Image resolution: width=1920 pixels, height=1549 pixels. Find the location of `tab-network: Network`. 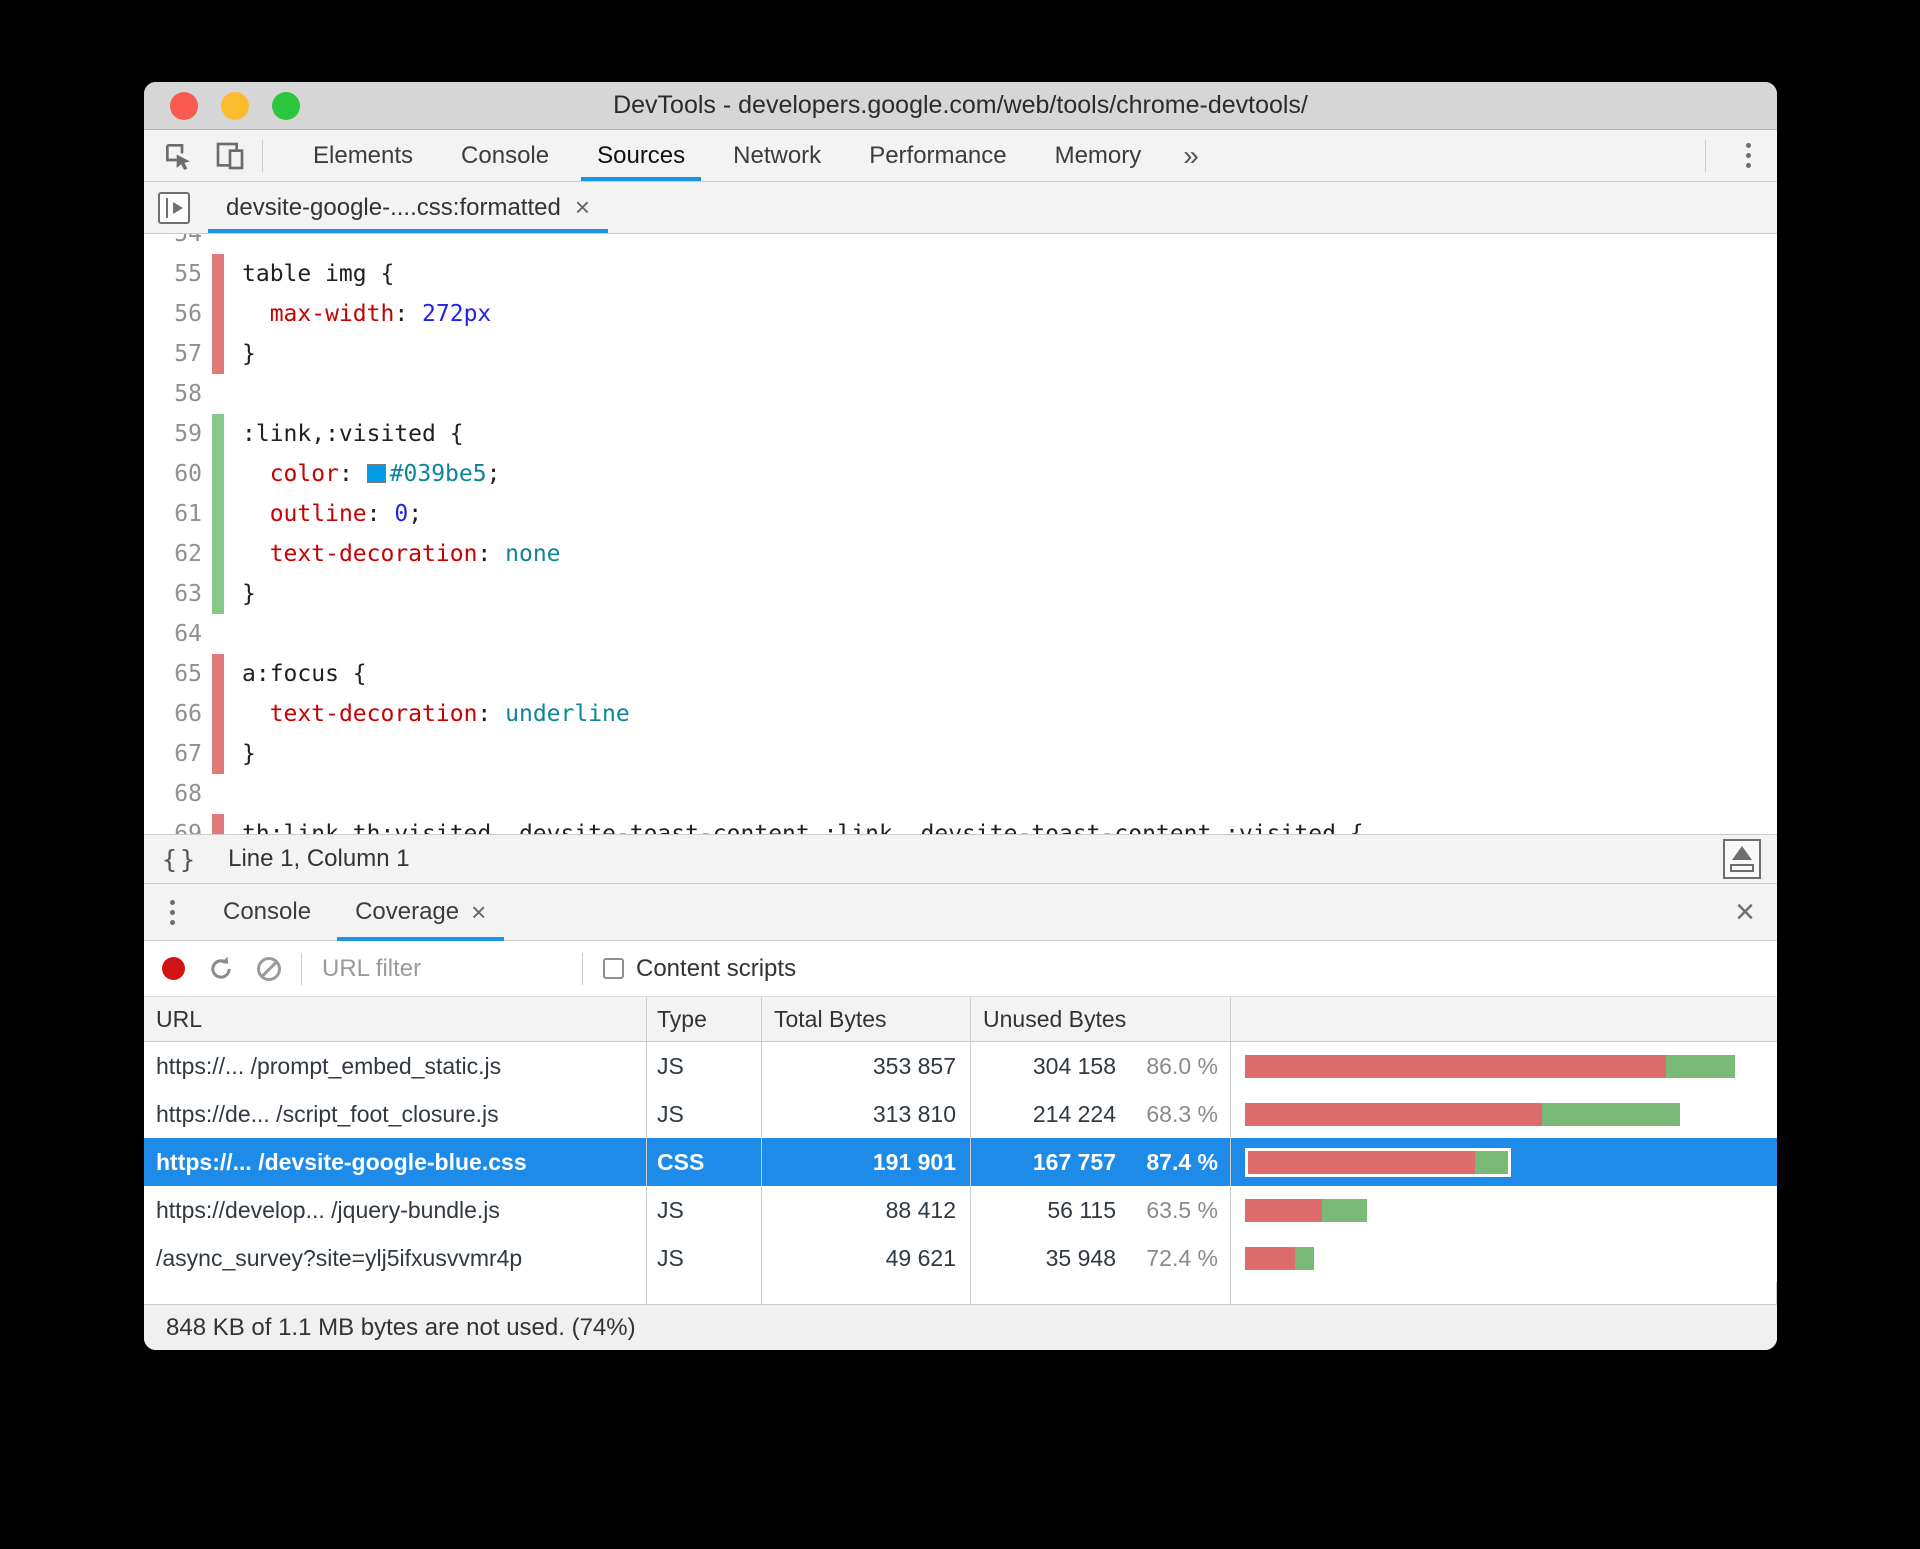

tab-network: Network is located at coordinates (777, 155).